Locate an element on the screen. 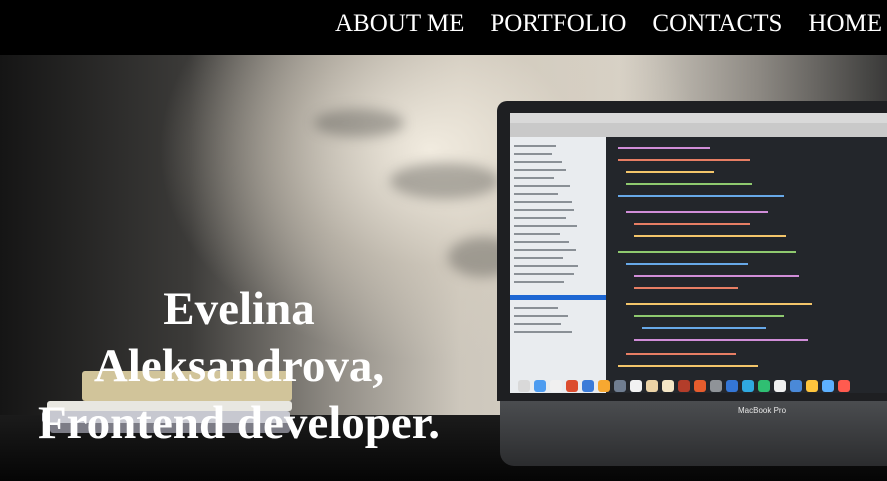 The image size is (887, 481). editor-sidebar is located at coordinates (558, 265).